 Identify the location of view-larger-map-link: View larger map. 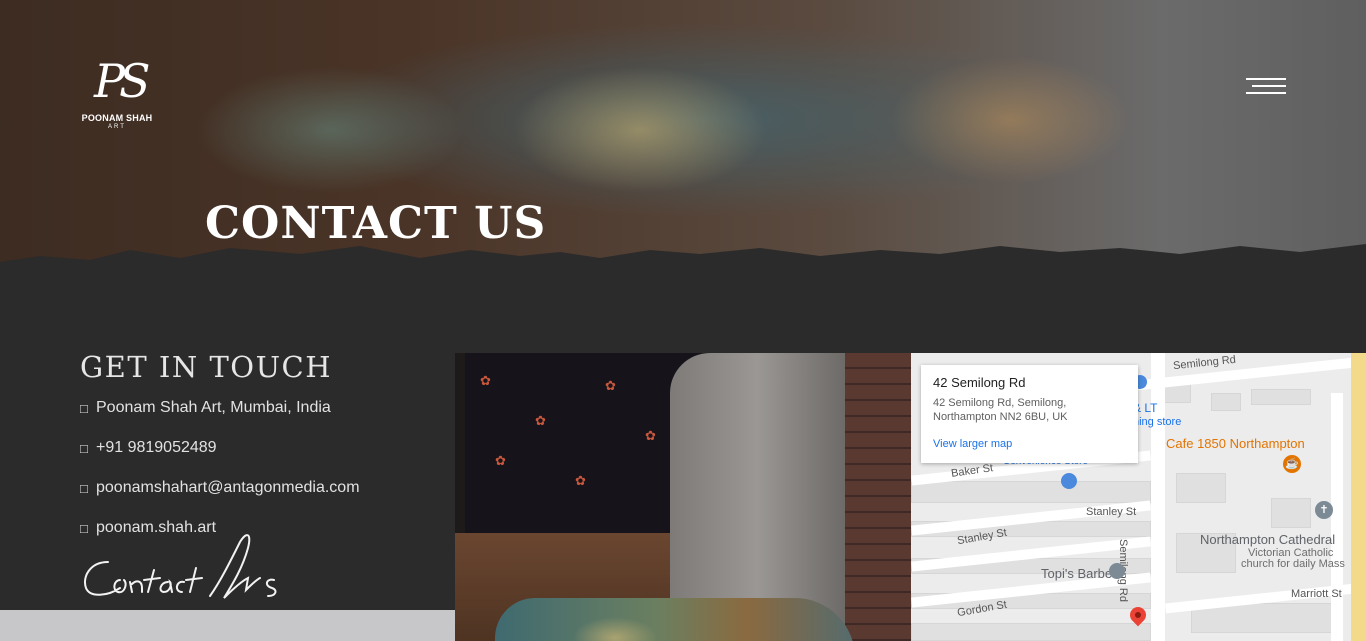
(972, 444).